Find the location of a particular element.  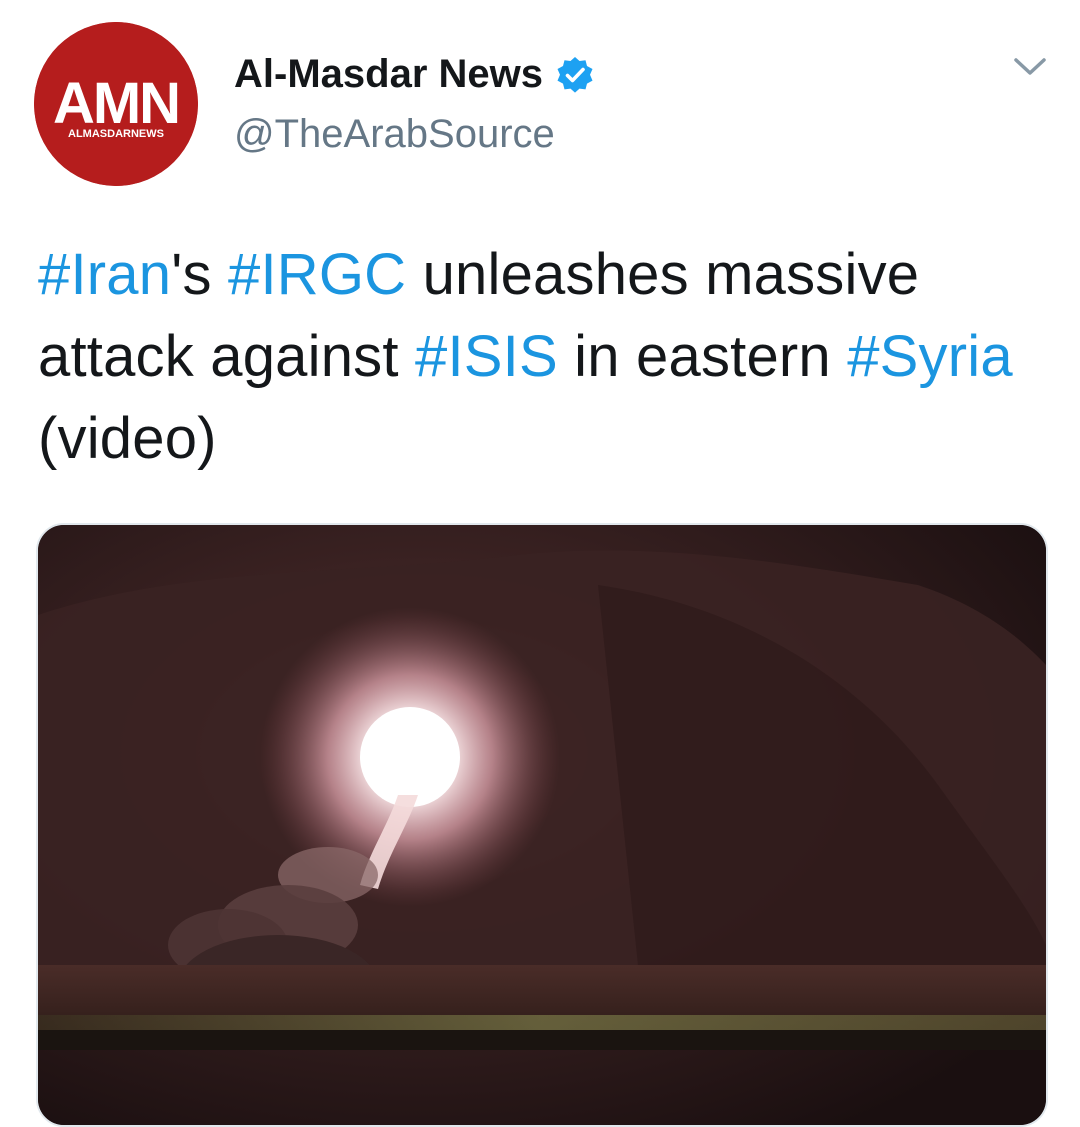

hashtag-syria: #Syria is located at coordinates (930, 356).